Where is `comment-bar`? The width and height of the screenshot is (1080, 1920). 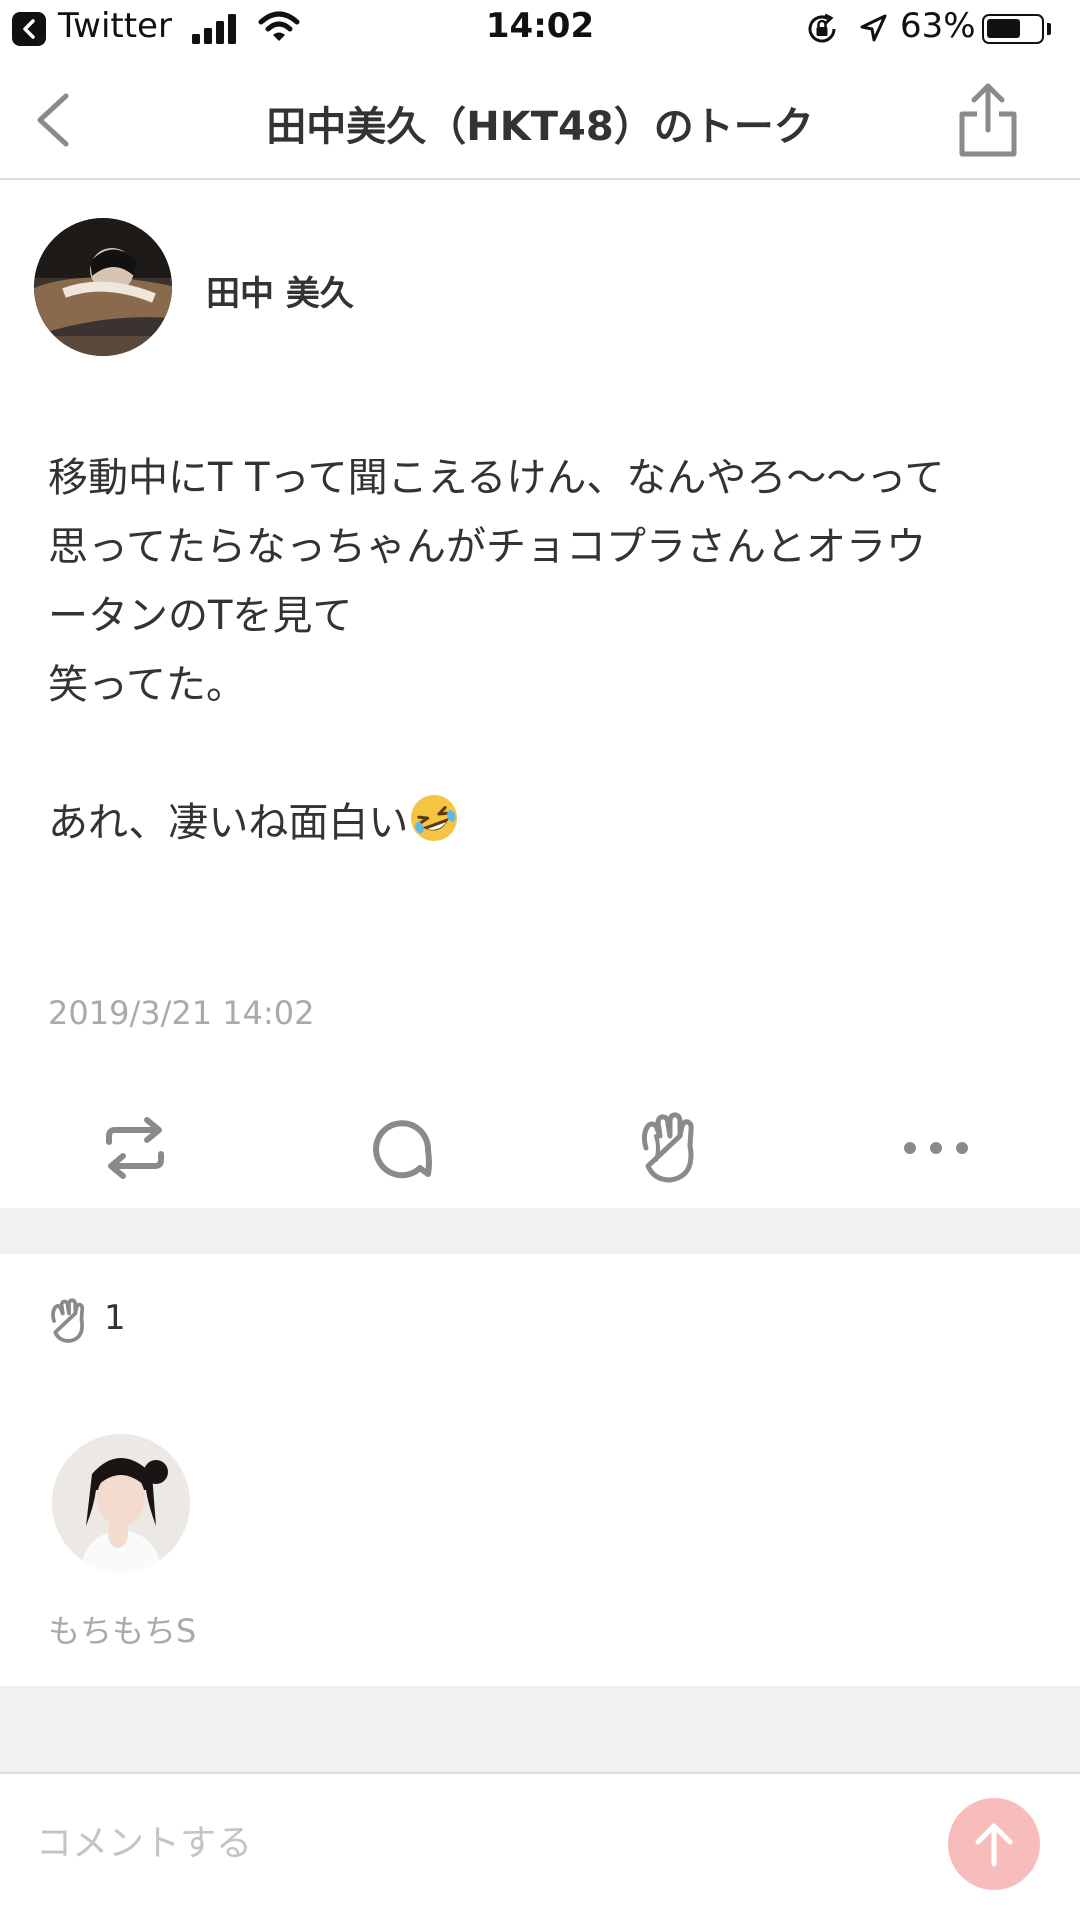
comment-bar is located at coordinates (540, 1846).